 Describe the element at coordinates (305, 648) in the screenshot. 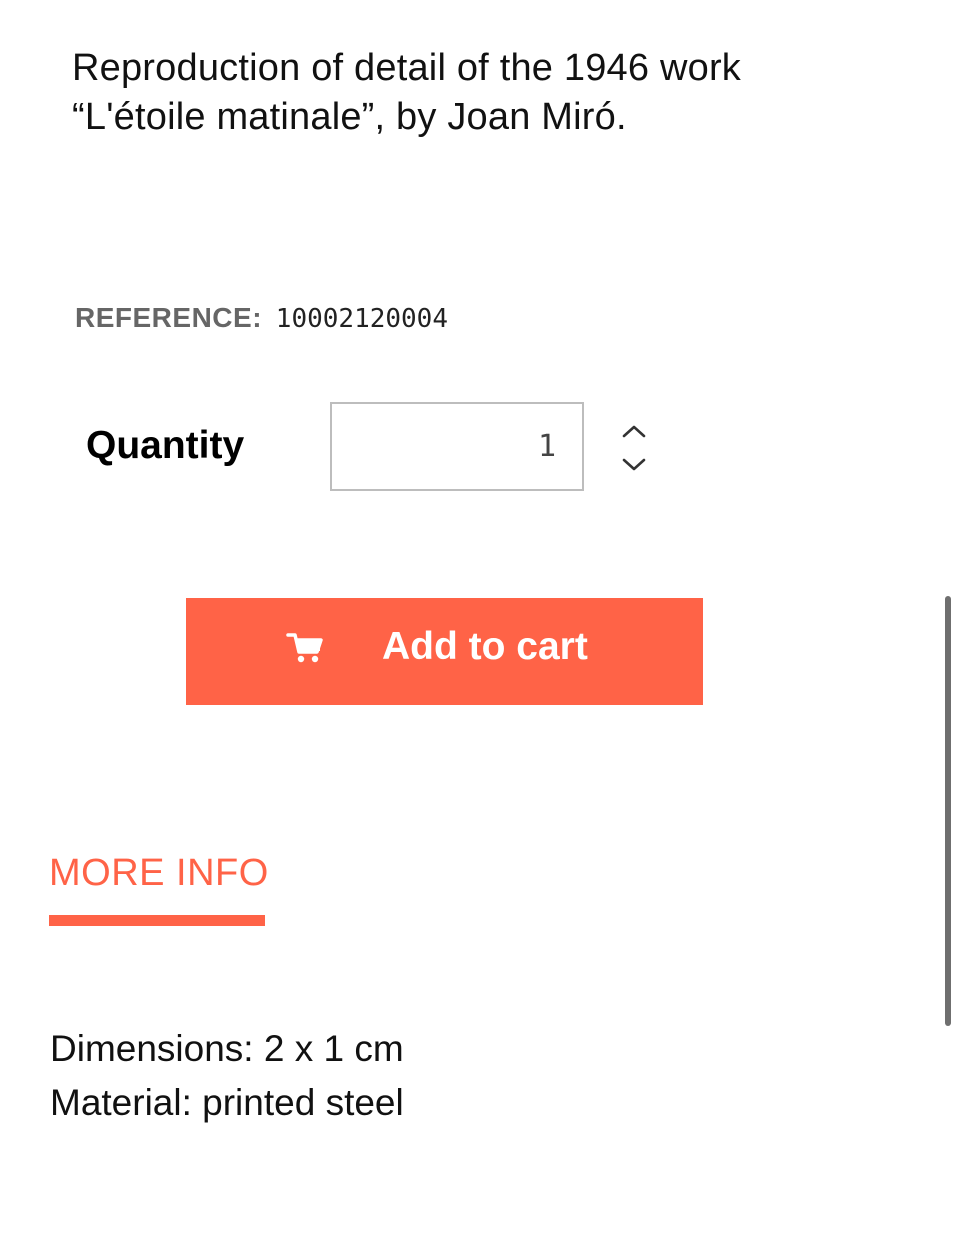

I see `shopping-cart-icon` at that location.